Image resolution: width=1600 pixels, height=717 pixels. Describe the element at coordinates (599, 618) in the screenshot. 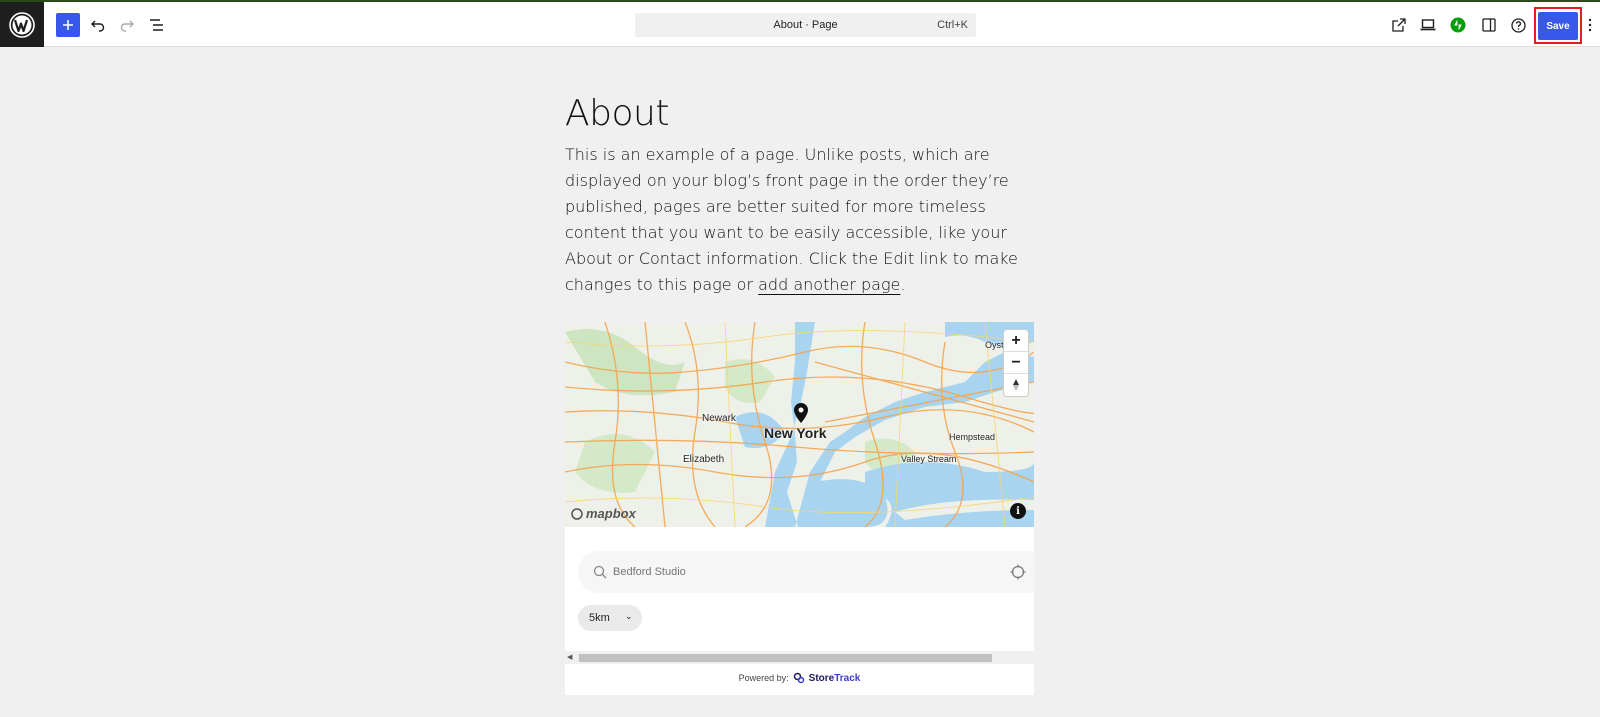

I see `radius-value: 5km` at that location.